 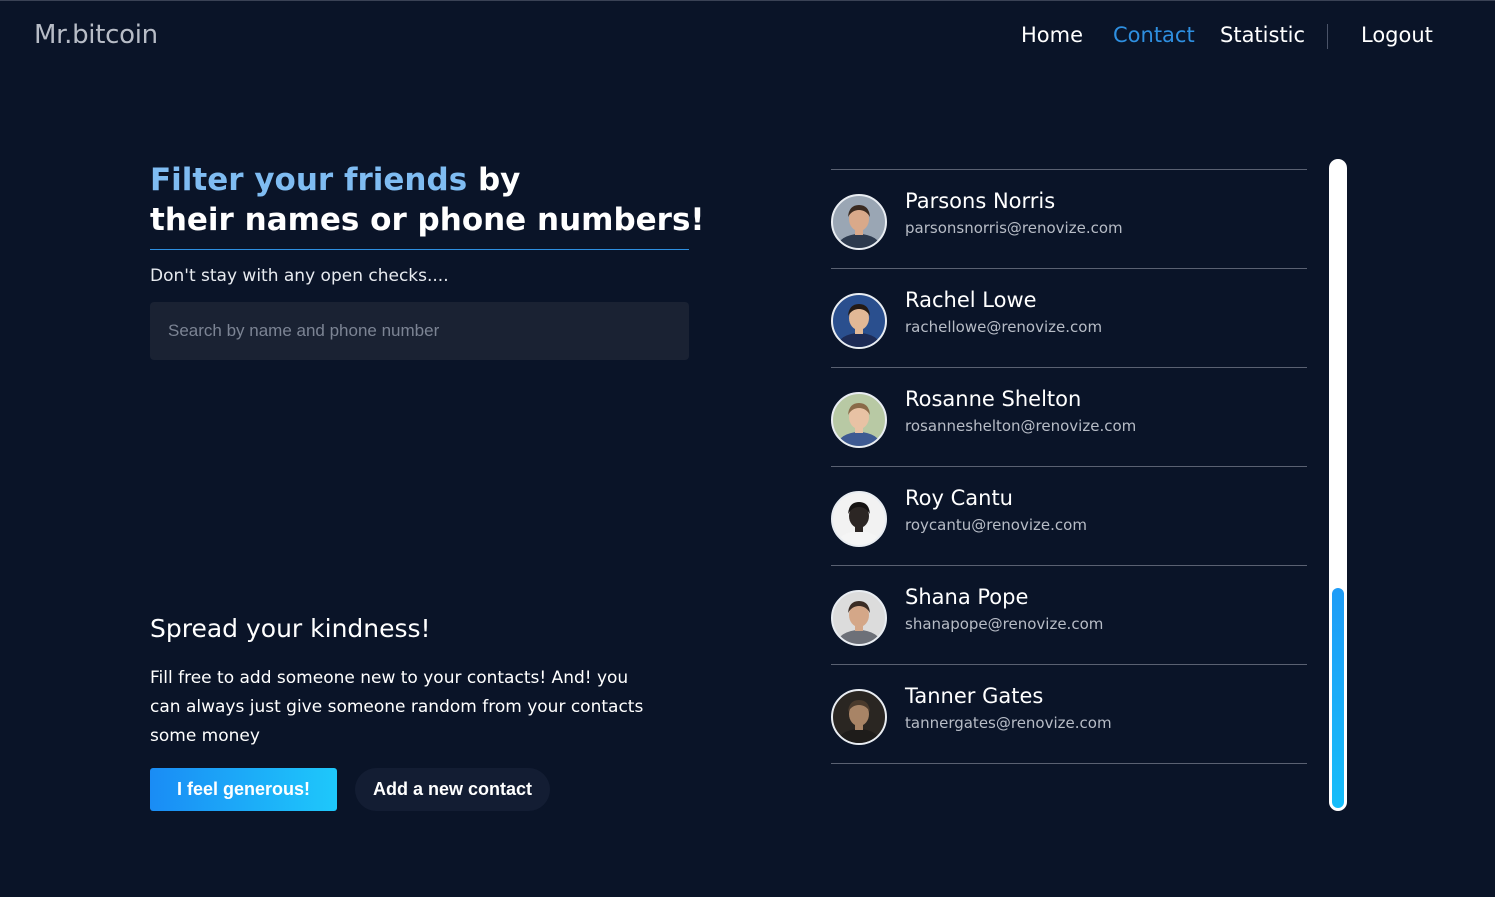 I want to click on brand-logo: Mr.bitcoin, so click(x=96, y=35).